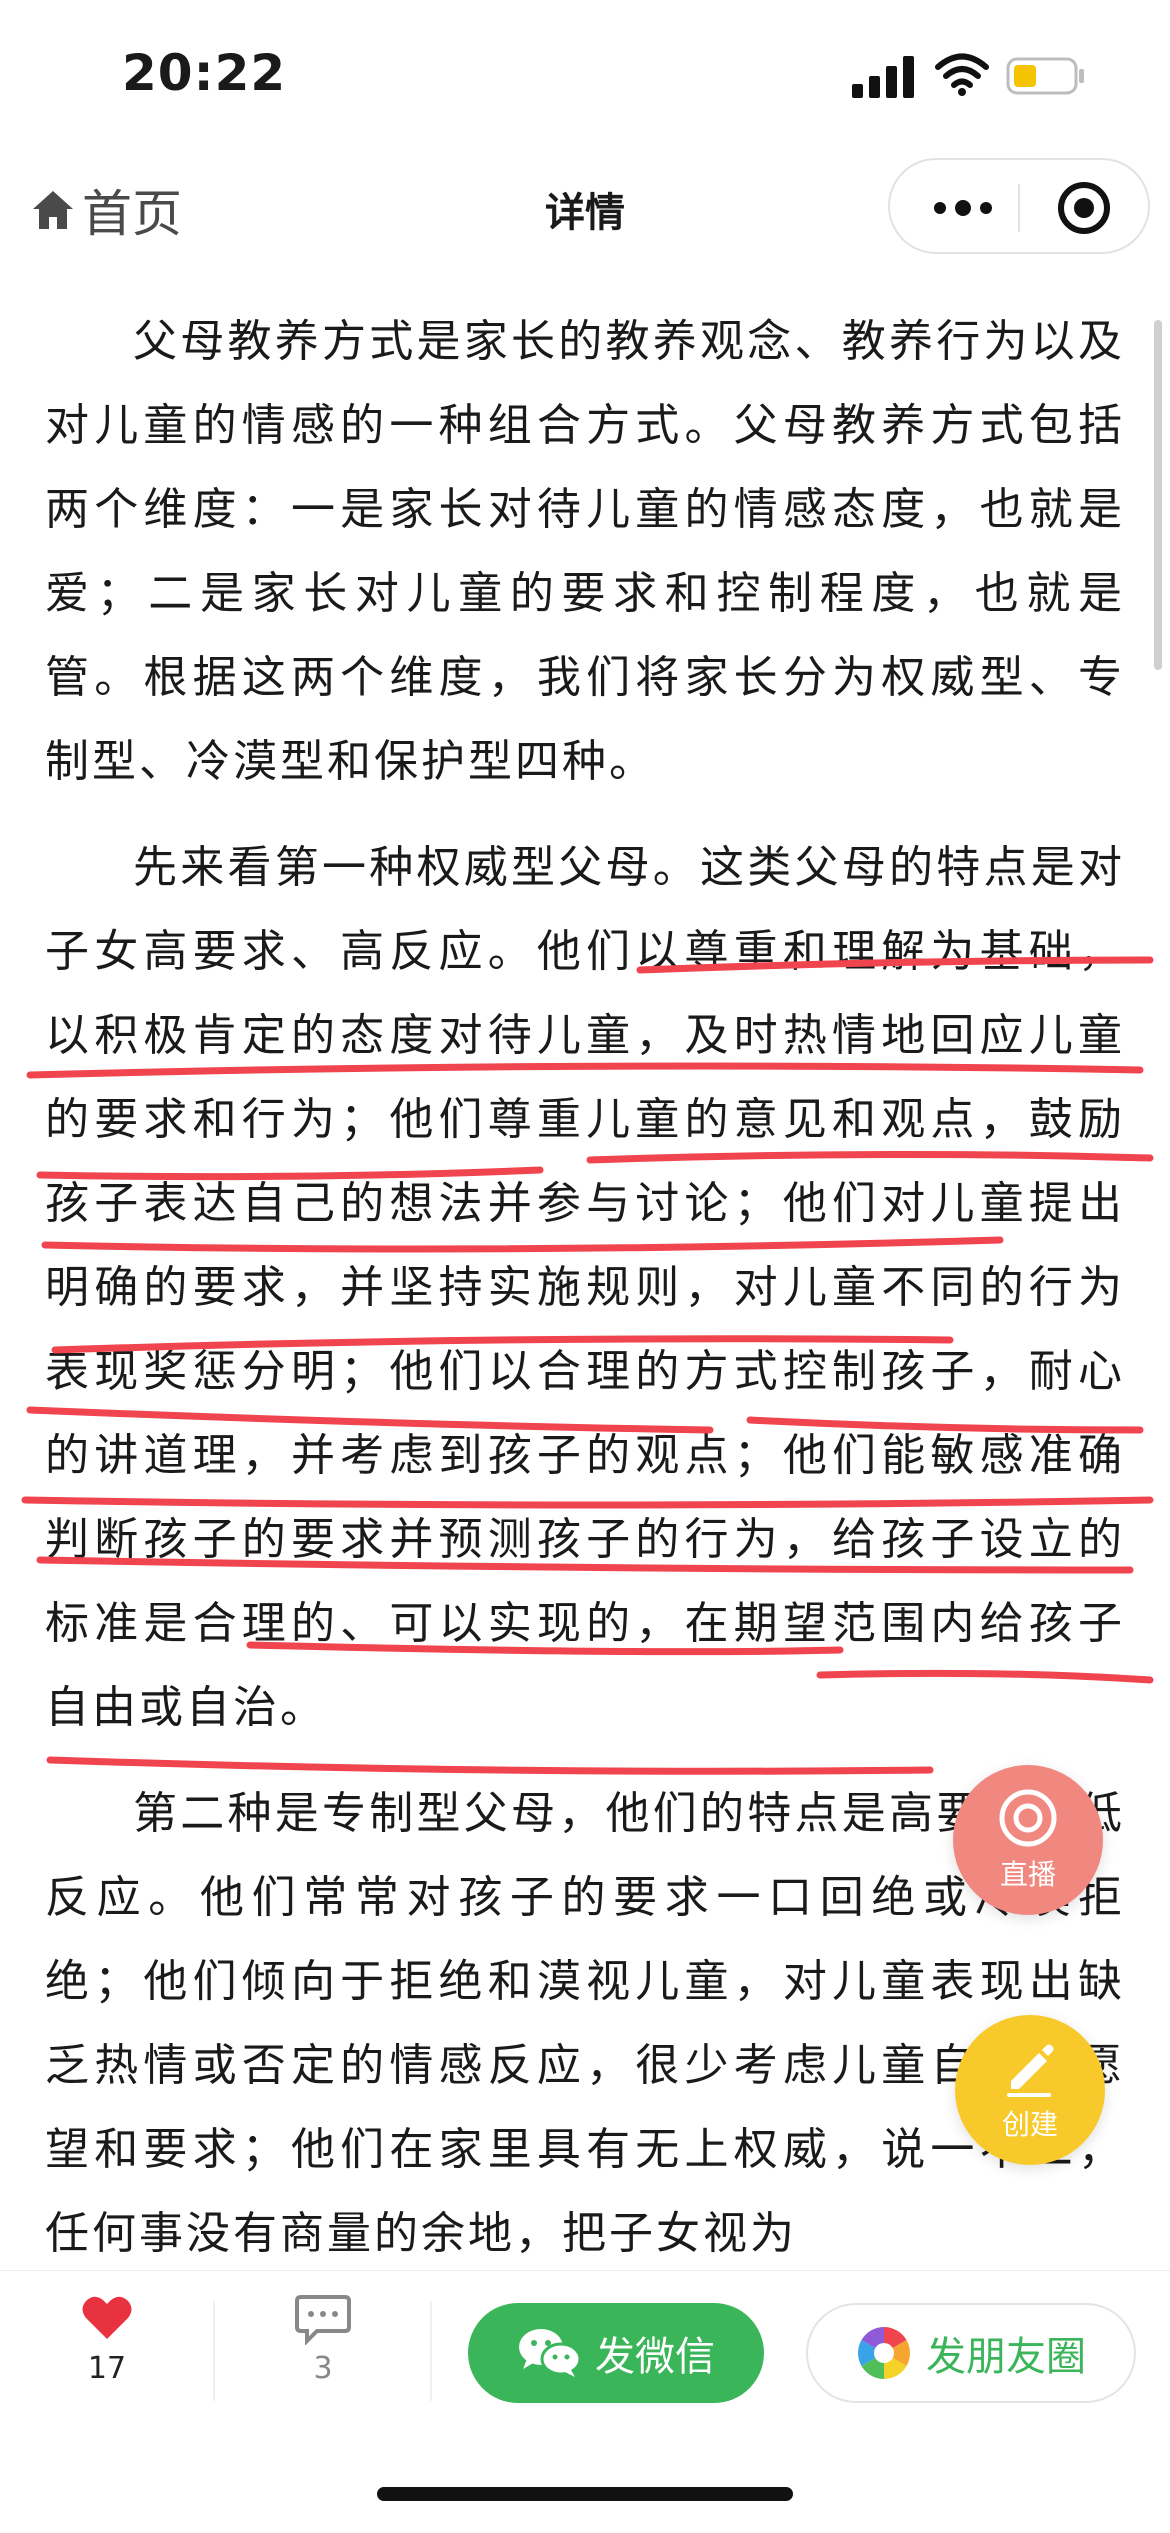 Image resolution: width=1170 pixels, height=2533 pixels. What do you see at coordinates (962, 74) in the screenshot?
I see `wifi-icon` at bounding box center [962, 74].